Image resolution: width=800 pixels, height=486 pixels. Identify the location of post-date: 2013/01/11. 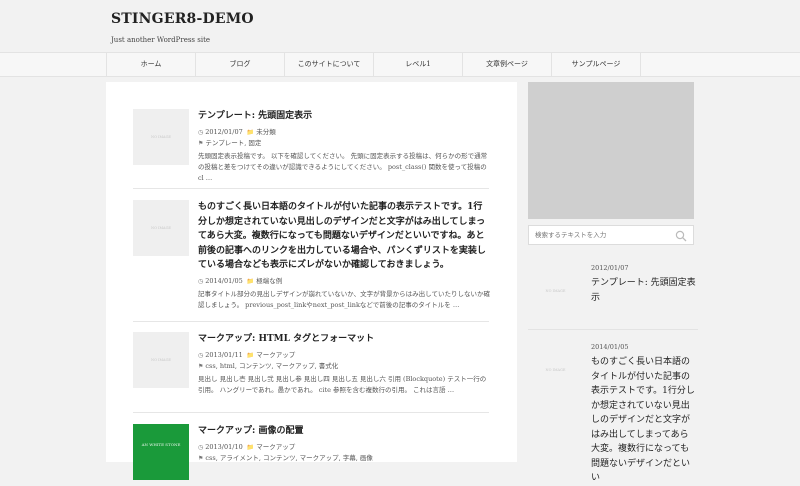
(224, 354).